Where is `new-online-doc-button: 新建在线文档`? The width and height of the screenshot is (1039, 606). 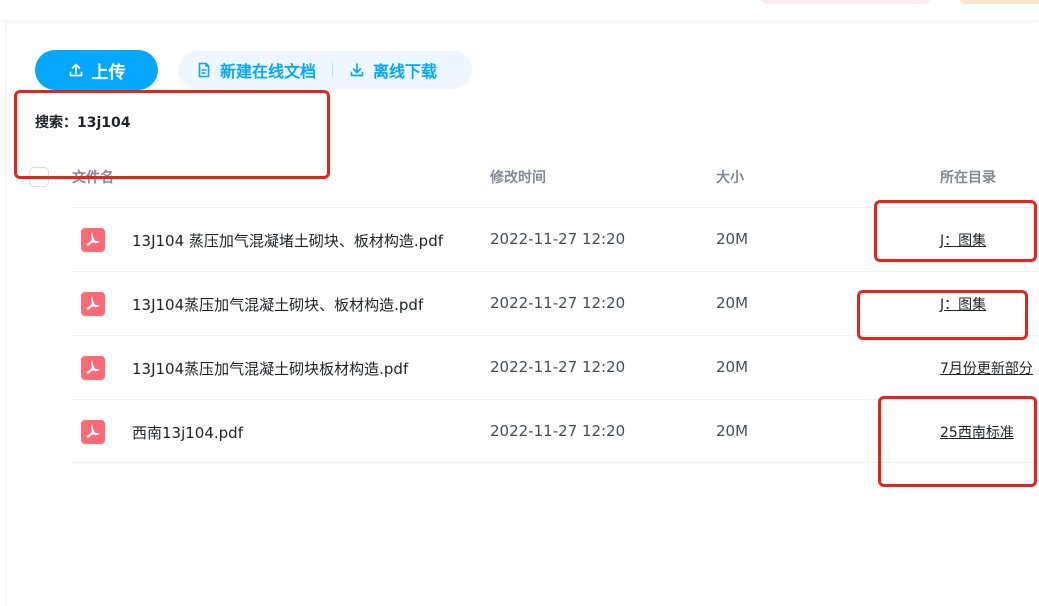
new-online-doc-button: 新建在线文档 is located at coordinates (256, 70).